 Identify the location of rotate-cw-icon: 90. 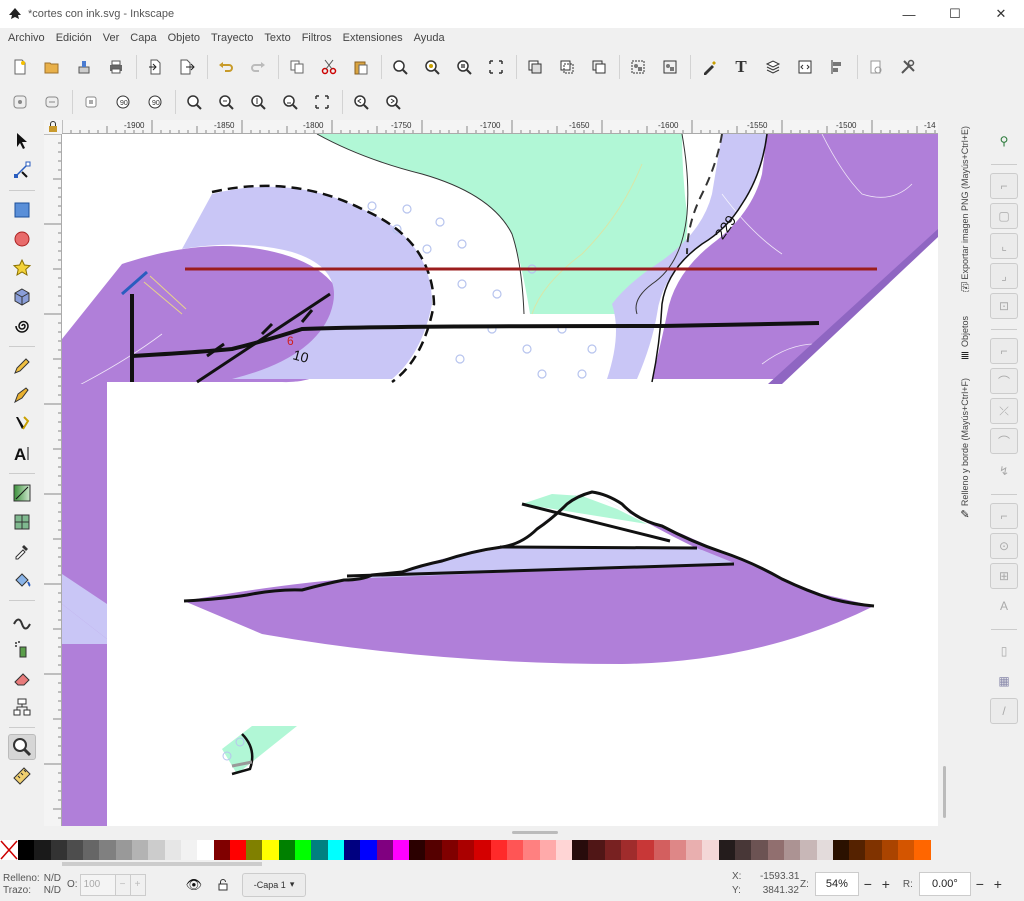
(155, 102).